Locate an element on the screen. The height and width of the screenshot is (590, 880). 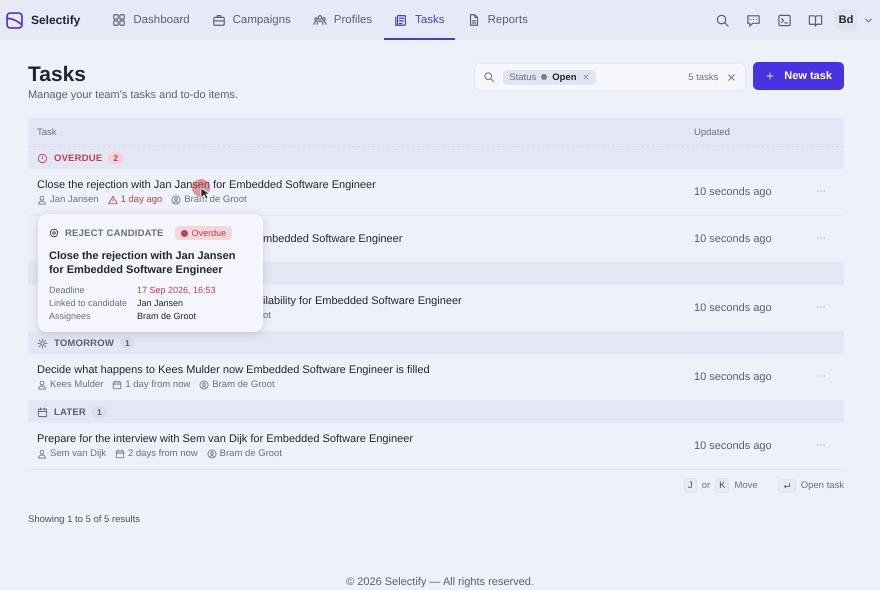
field-value: Bram de Groot is located at coordinates (167, 316).